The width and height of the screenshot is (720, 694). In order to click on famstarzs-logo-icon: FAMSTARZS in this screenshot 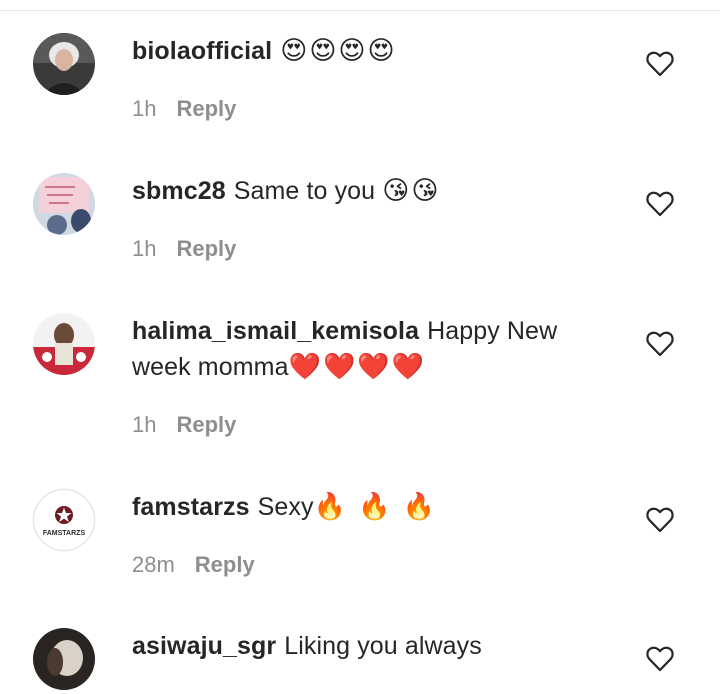, I will do `click(64, 520)`.